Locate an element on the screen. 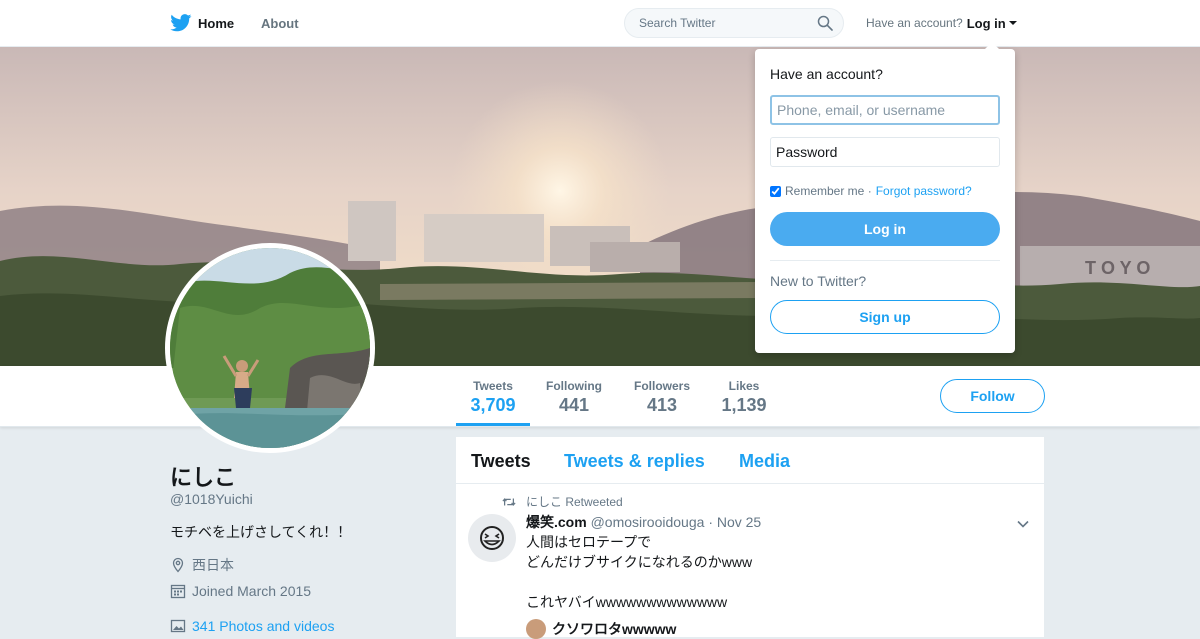 Image resolution: width=1200 pixels, height=639 pixels. login-link: Log in is located at coordinates (986, 23).